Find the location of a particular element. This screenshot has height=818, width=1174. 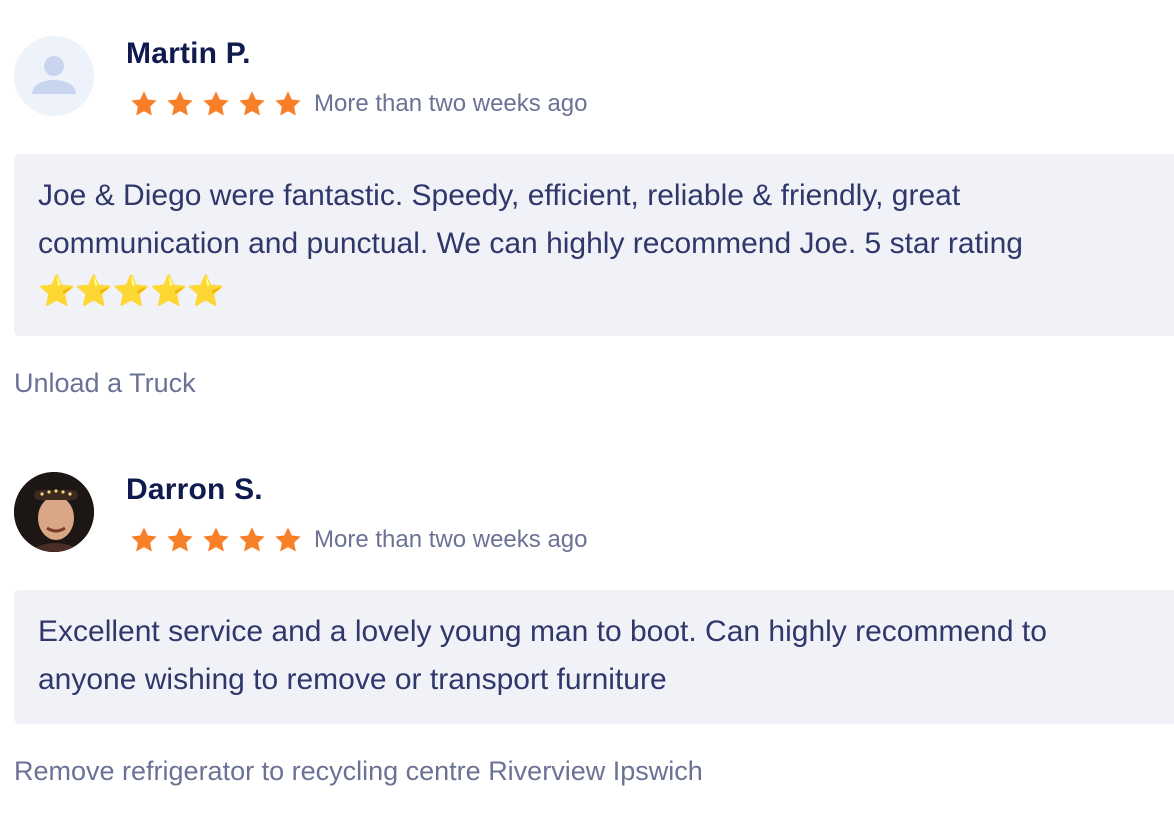

user-photo is located at coordinates (54, 512).